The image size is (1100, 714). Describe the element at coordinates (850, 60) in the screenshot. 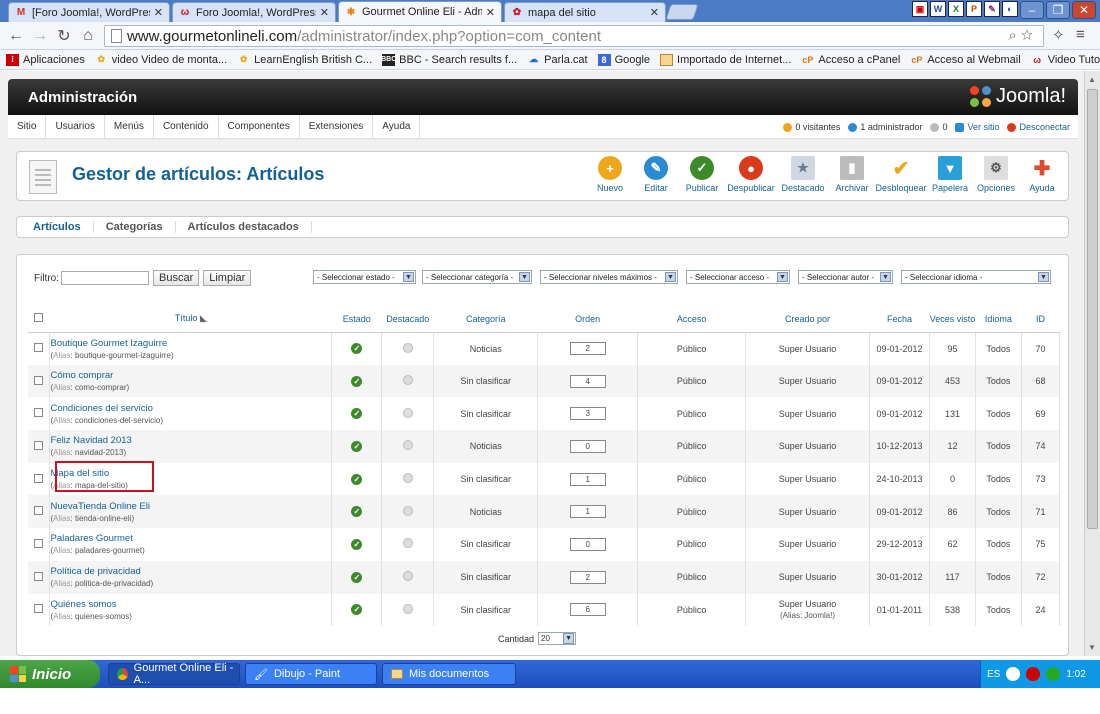

I see `bookmark-cpanel: cP Acceso a cPanel` at that location.